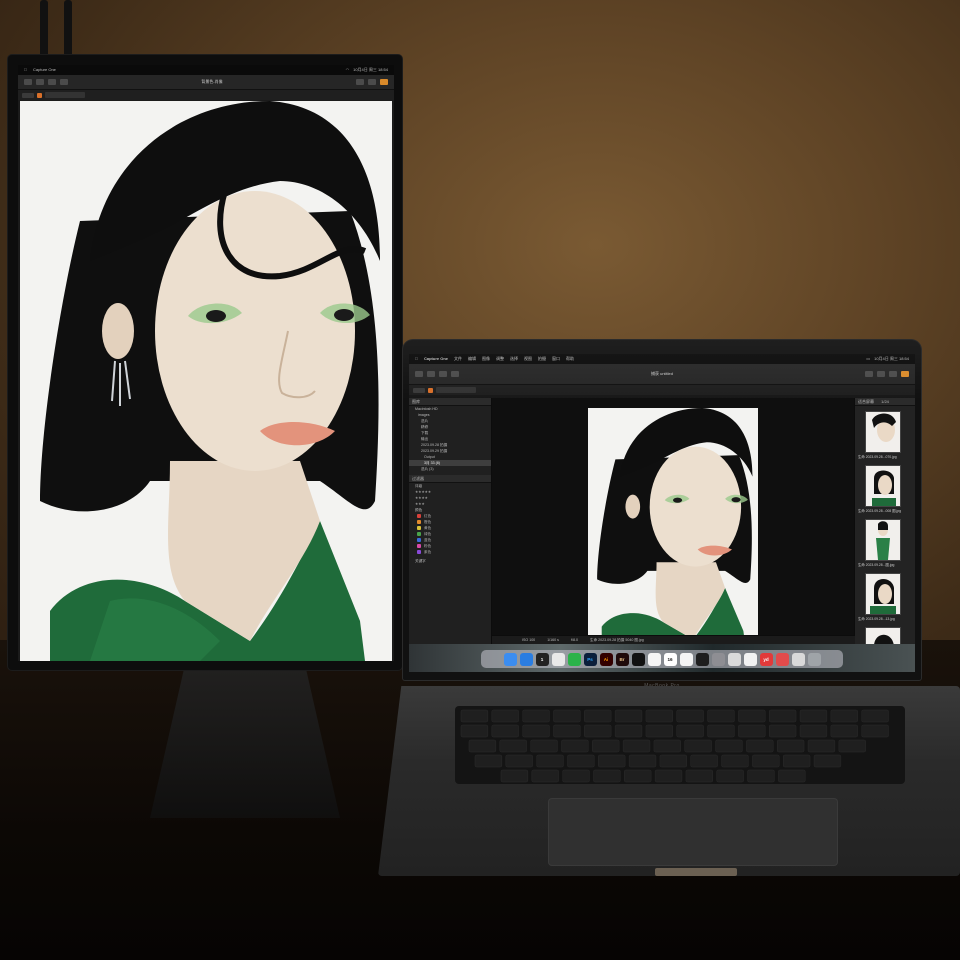  What do you see at coordinates (510, 659) in the screenshot?
I see `finder-icon` at bounding box center [510, 659].